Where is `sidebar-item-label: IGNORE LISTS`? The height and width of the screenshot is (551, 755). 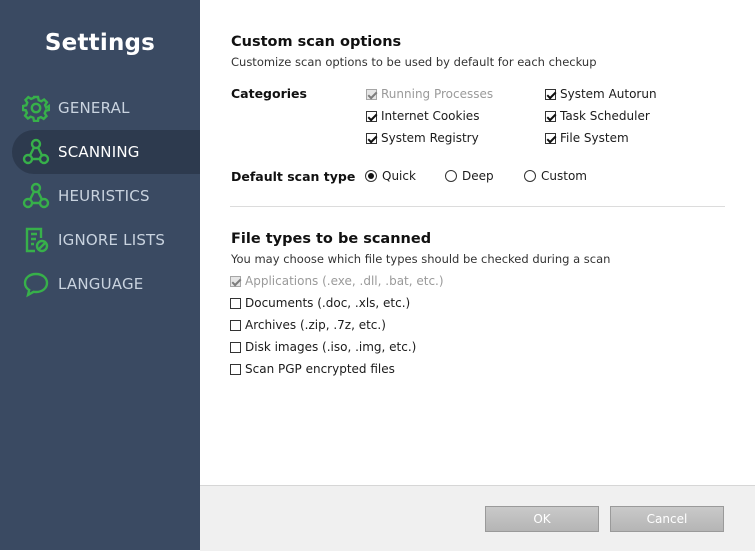
sidebar-item-label: IGNORE LISTS is located at coordinates (112, 240).